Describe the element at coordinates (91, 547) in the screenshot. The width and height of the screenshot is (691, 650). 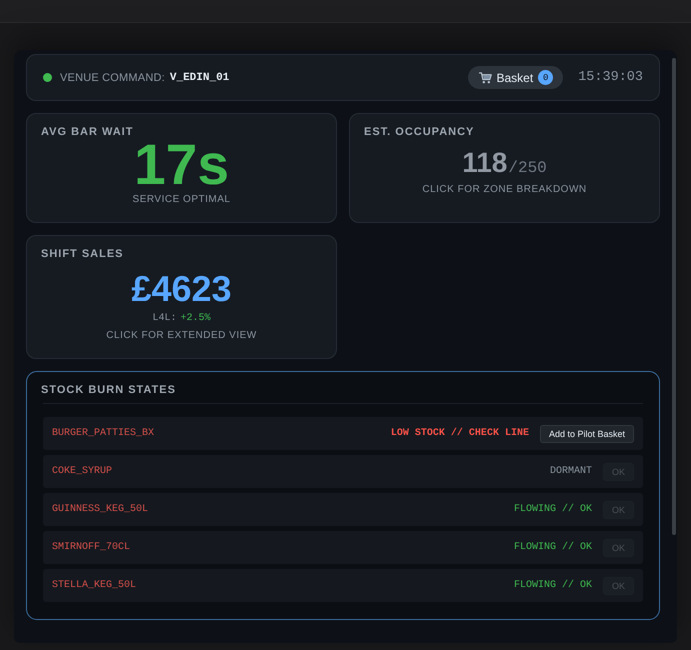
I see `stock-name: SMIRNOFF_70CL` at that location.